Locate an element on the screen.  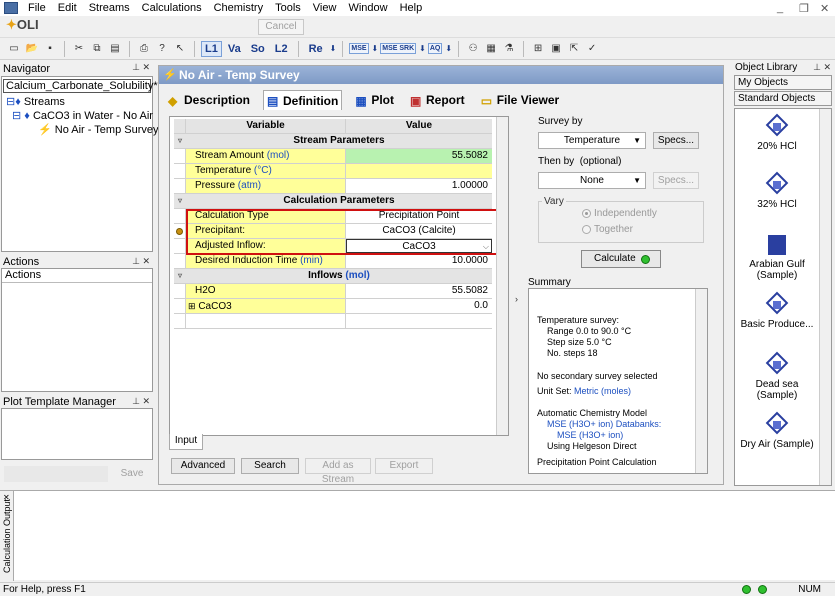
tab-my-objects: My Objects is located at coordinates (783, 82).